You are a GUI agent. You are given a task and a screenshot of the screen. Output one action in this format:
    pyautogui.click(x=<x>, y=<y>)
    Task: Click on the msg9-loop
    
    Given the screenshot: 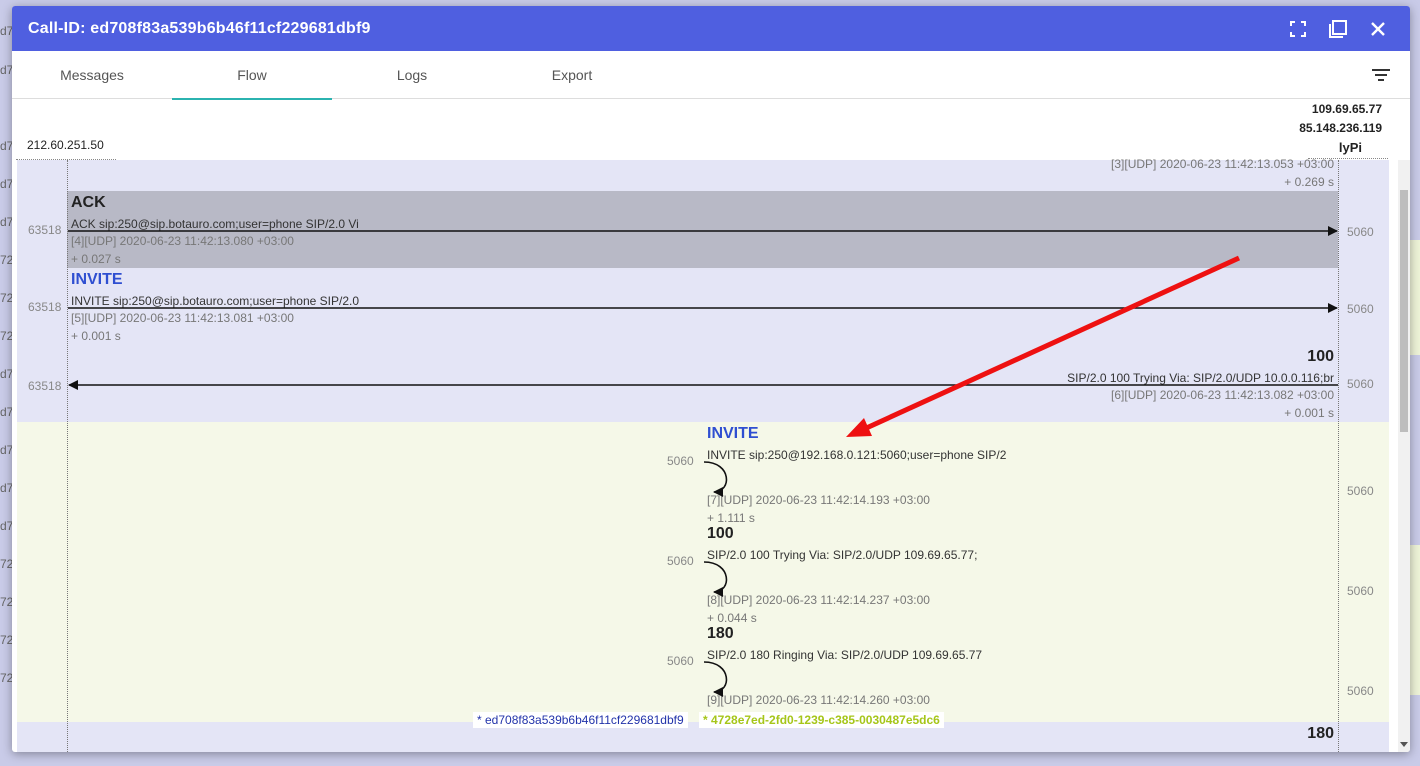 What is the action you would take?
    pyautogui.click(x=715, y=679)
    